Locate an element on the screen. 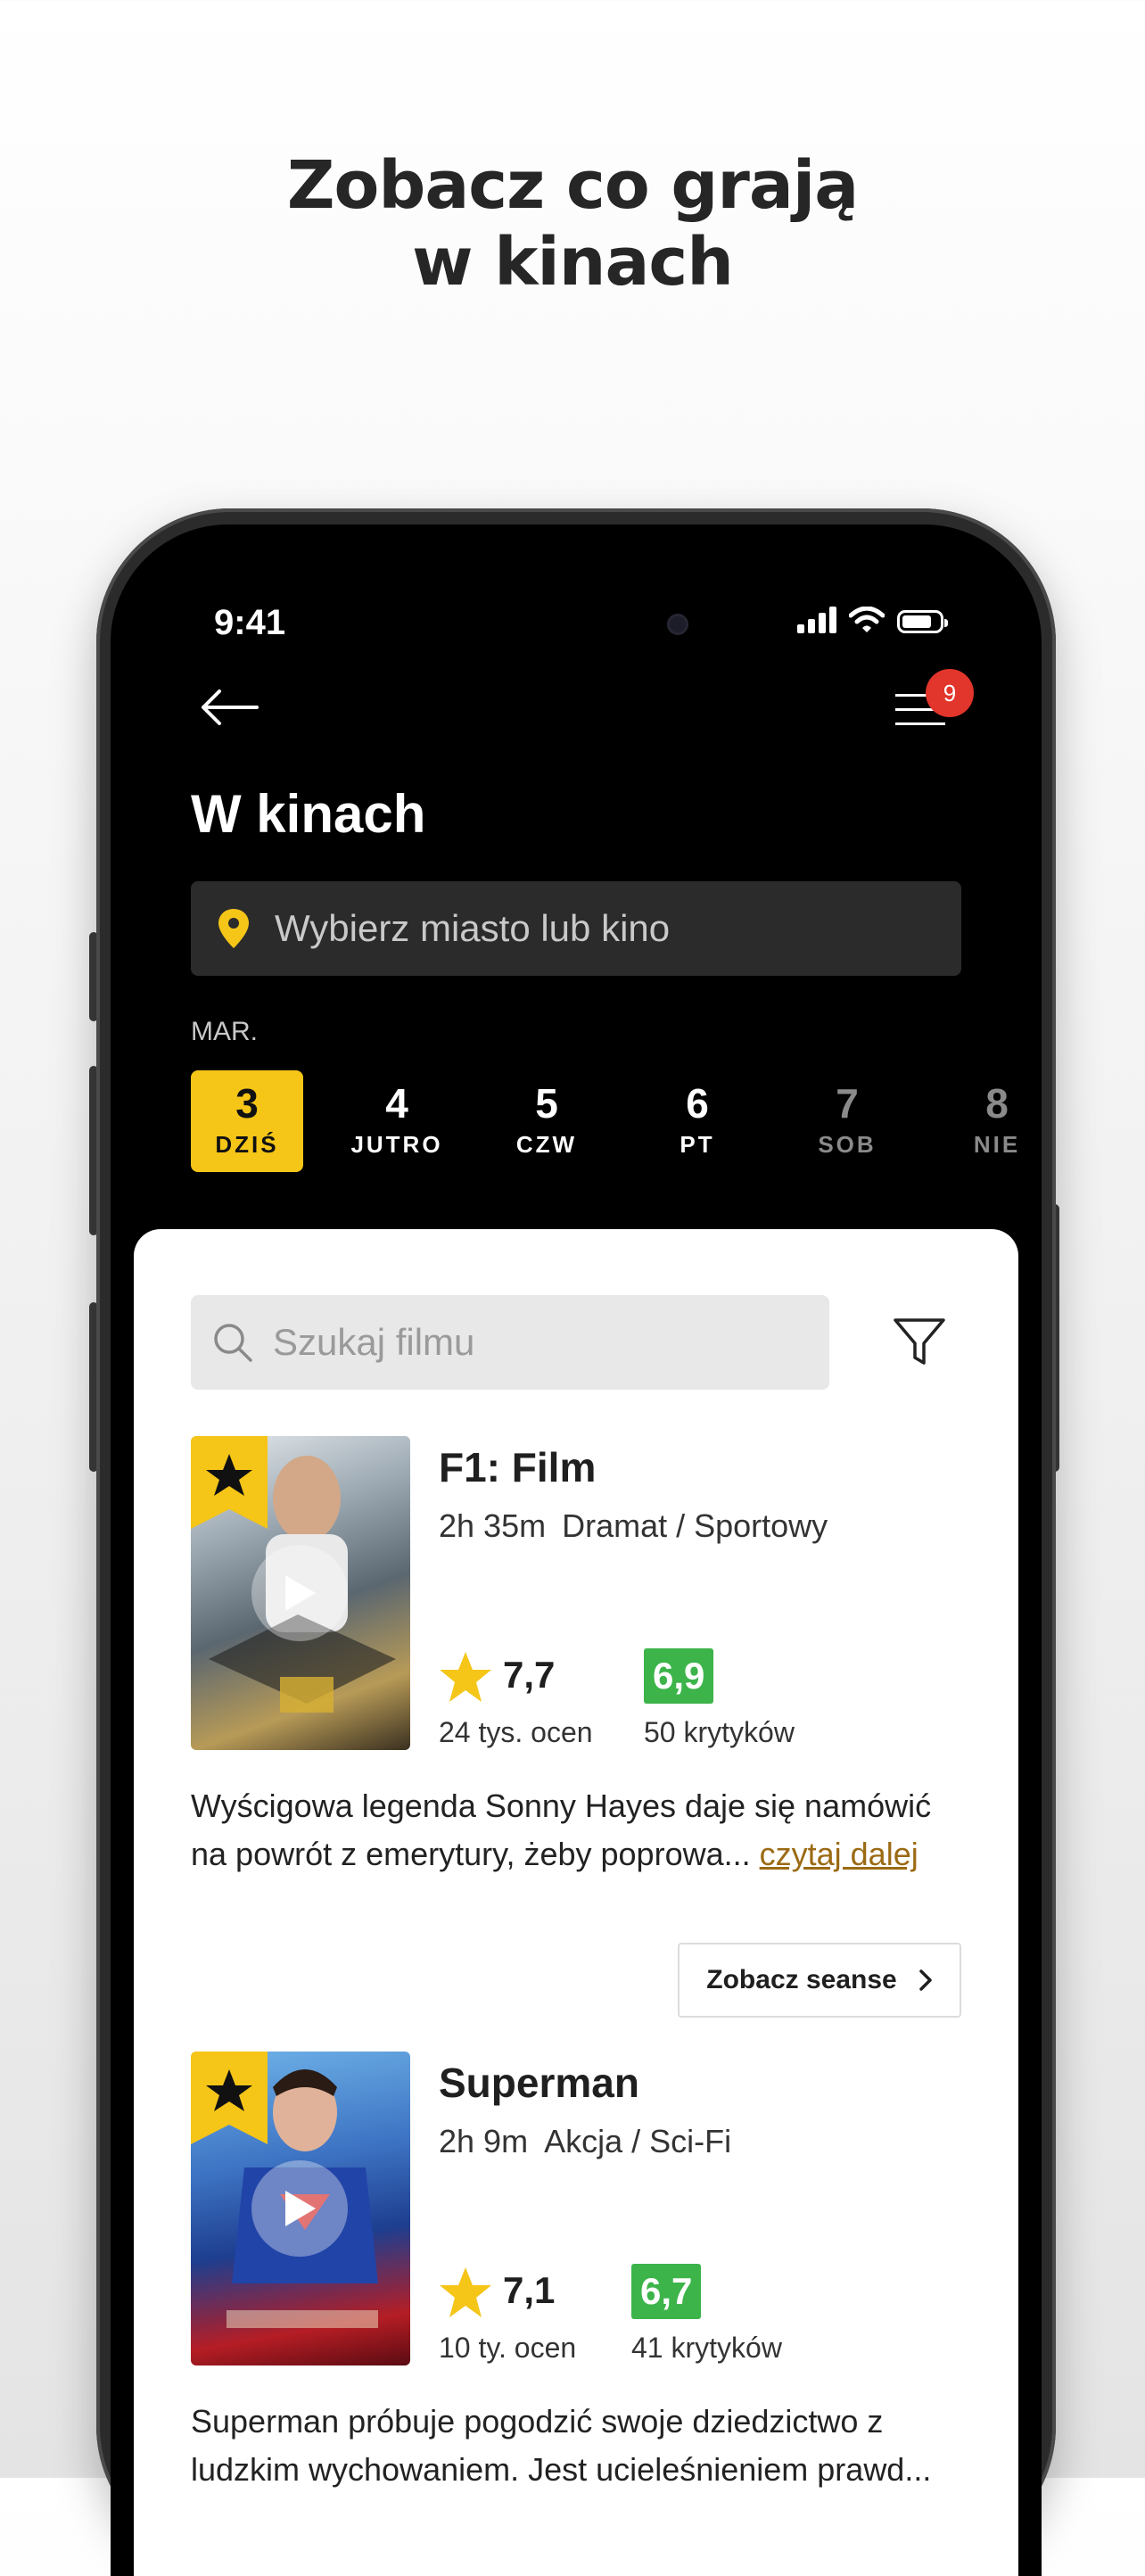  date-item-3: 3 DZIŚ is located at coordinates (247, 1121).